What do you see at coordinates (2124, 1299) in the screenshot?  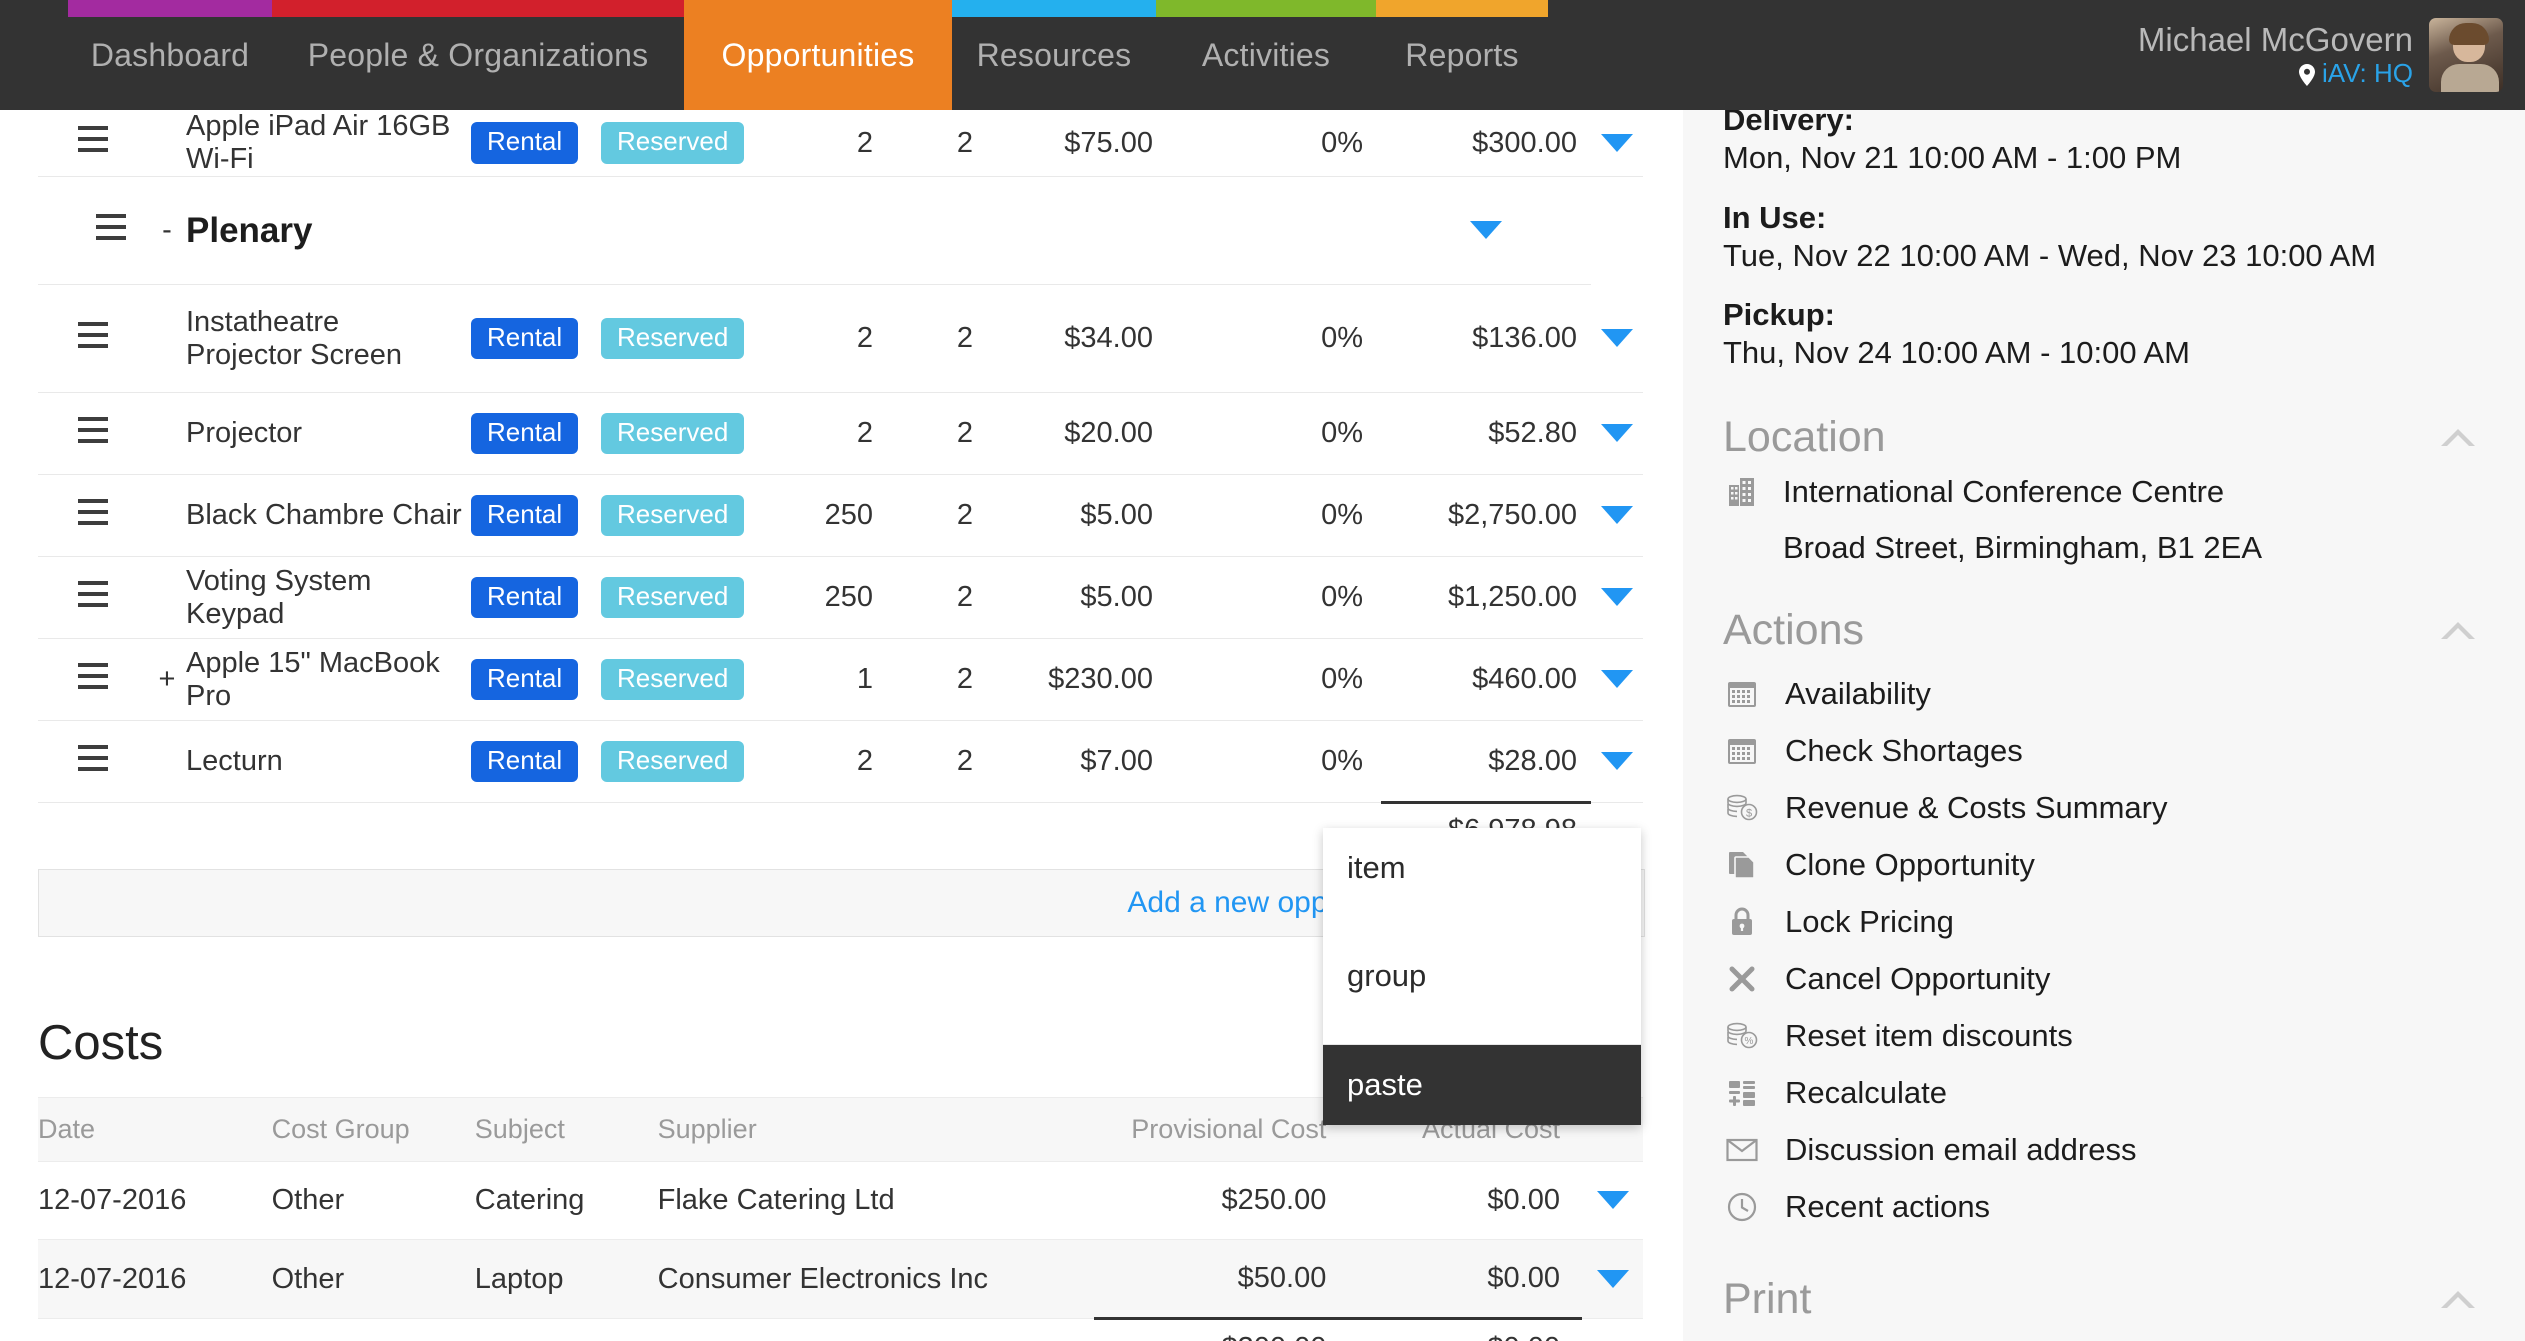 I see `print-section-header: Print` at bounding box center [2124, 1299].